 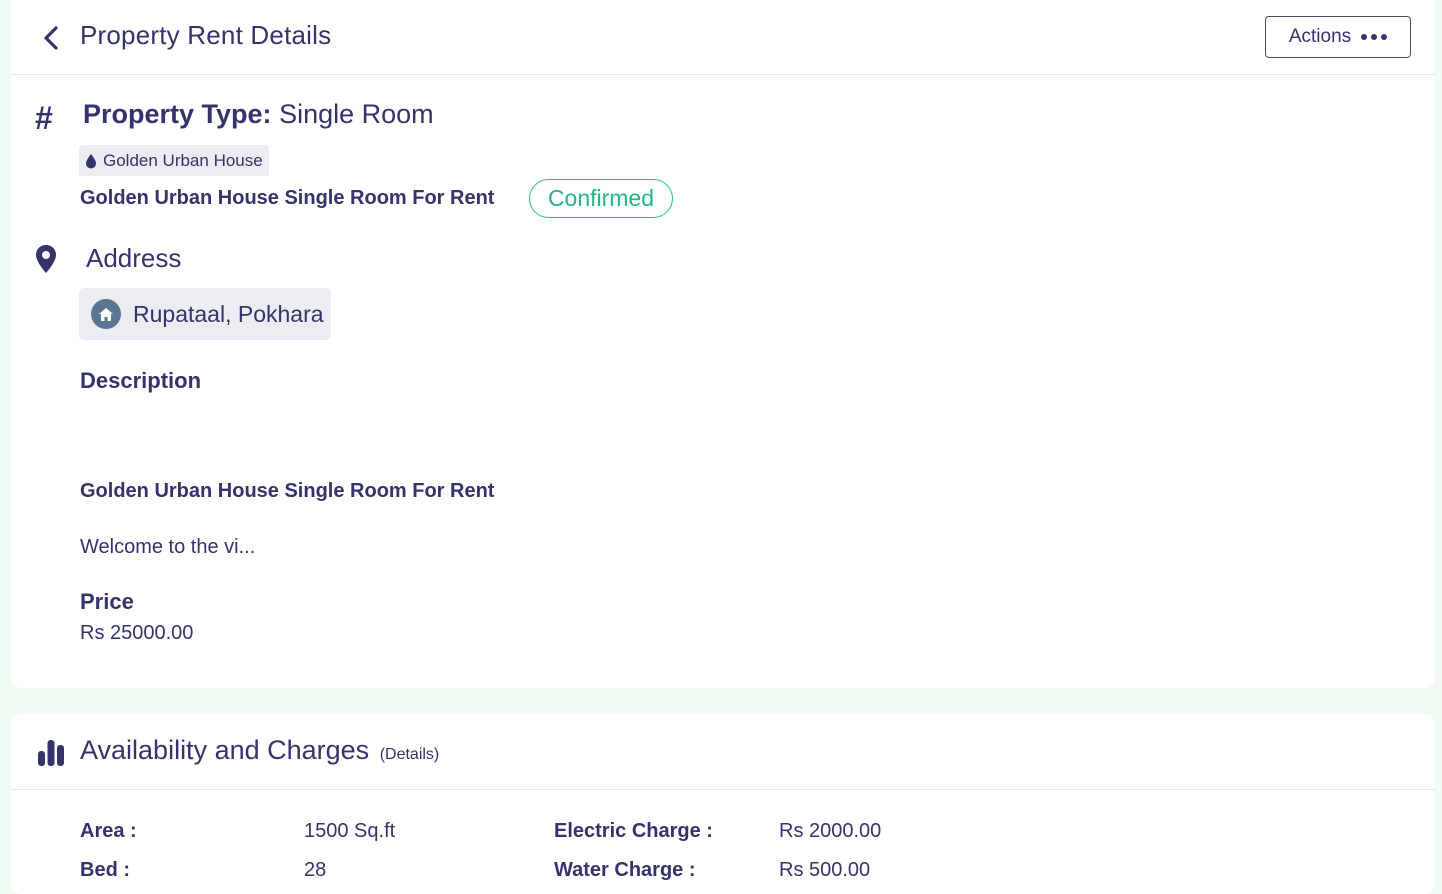 What do you see at coordinates (51, 753) in the screenshot?
I see `bar-chart-icon` at bounding box center [51, 753].